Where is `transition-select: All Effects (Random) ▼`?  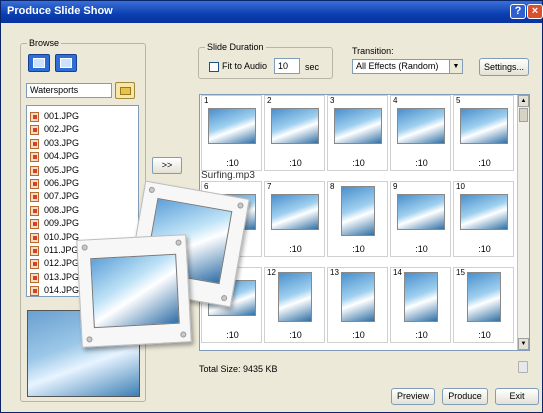 transition-select: All Effects (Random) ▼ is located at coordinates (407, 66).